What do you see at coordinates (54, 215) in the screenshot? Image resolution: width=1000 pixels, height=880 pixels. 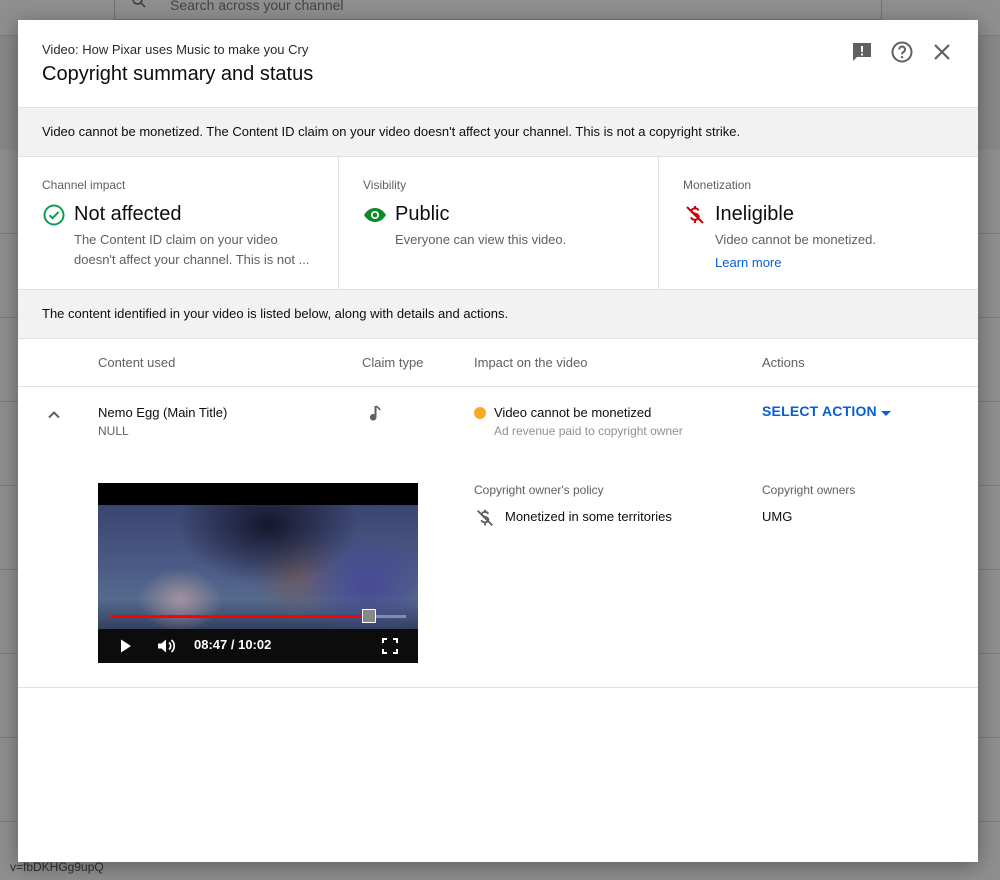 I see `check-circle-icon` at bounding box center [54, 215].